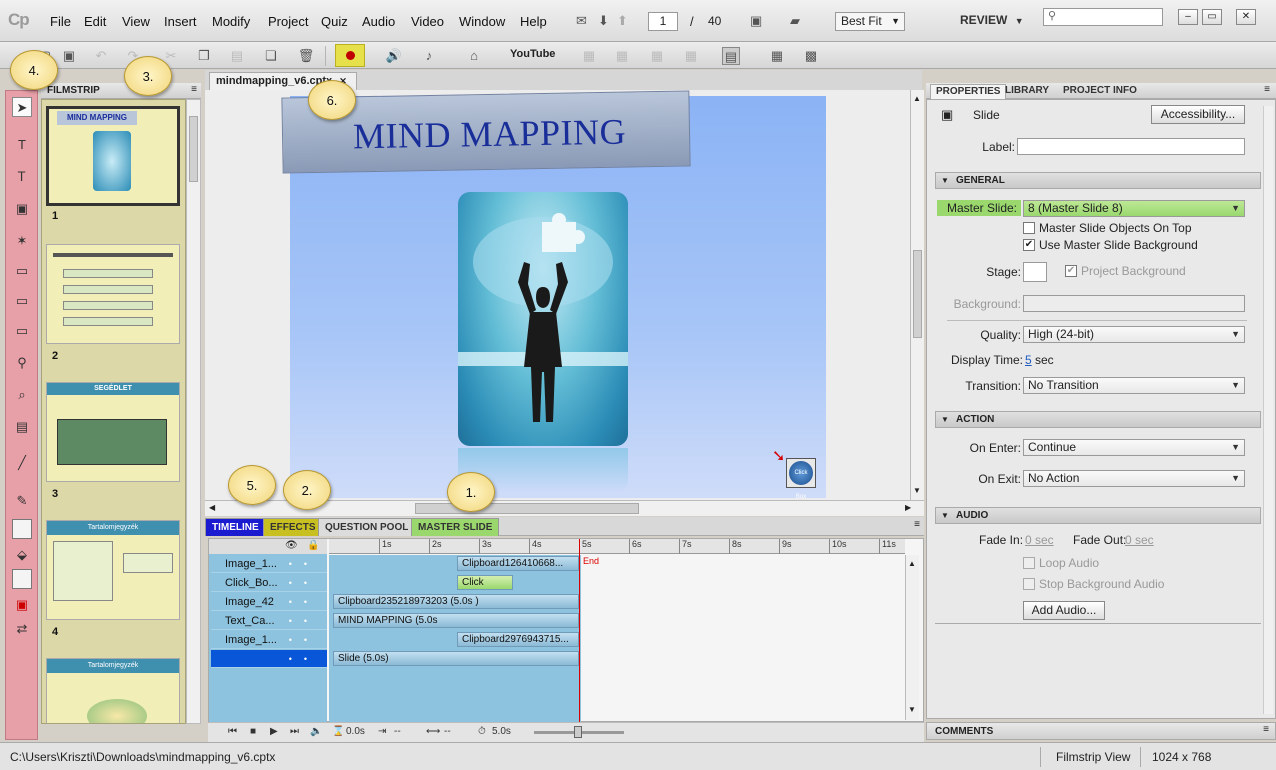 This screenshot has width=1276, height=770. I want to click on fade-in-value: 0 sec, so click(1039, 540).